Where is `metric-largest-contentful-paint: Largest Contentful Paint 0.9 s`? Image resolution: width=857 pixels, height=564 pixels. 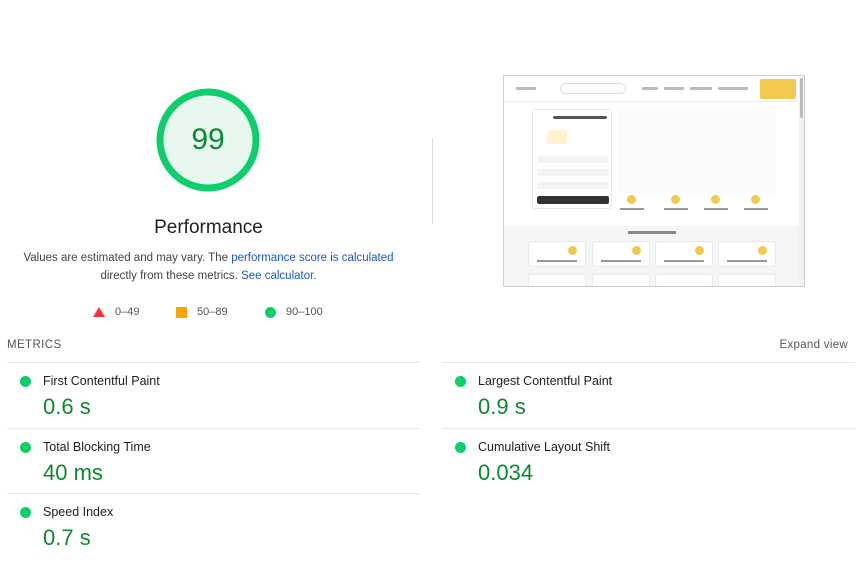
metric-largest-contentful-paint: Largest Contentful Paint 0.9 s is located at coordinates (648, 395).